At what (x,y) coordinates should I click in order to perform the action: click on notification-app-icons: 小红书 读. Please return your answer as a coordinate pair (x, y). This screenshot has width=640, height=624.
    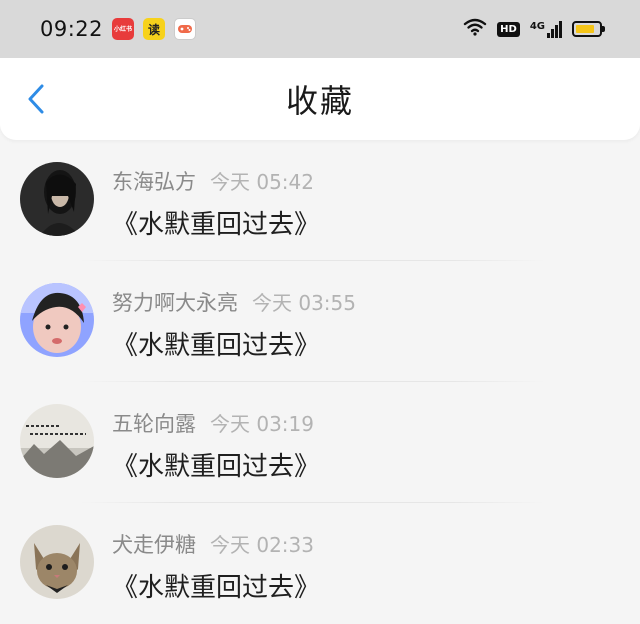
    Looking at the image, I should click on (154, 29).